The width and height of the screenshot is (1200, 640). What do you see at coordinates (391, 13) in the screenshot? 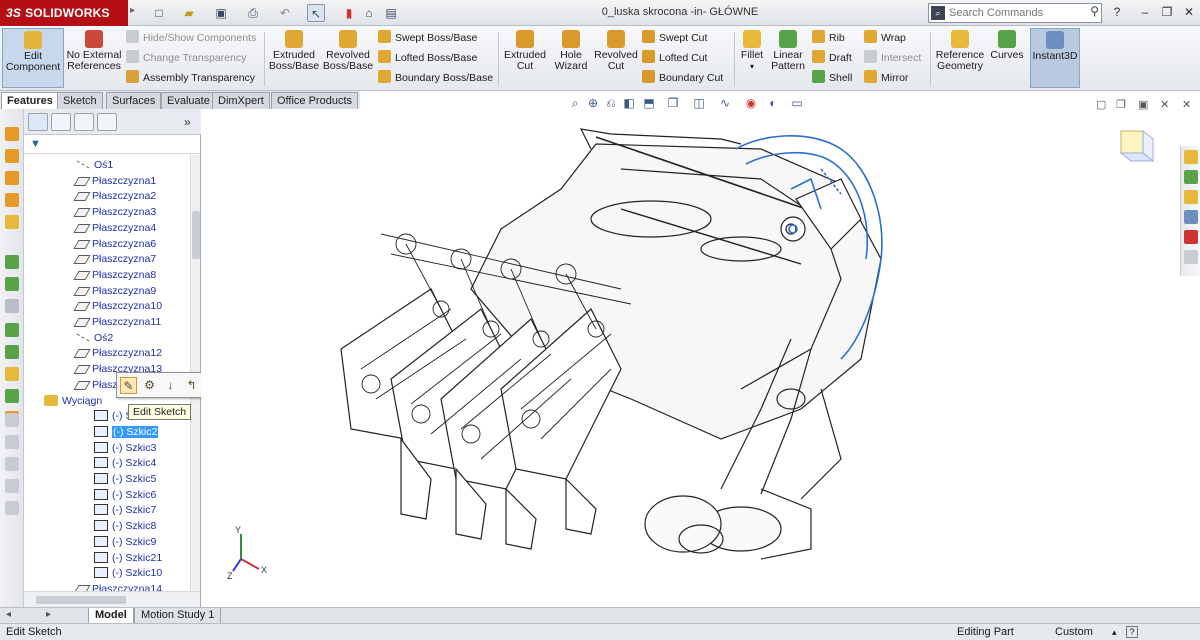
I see `options-icon: ▤` at bounding box center [391, 13].